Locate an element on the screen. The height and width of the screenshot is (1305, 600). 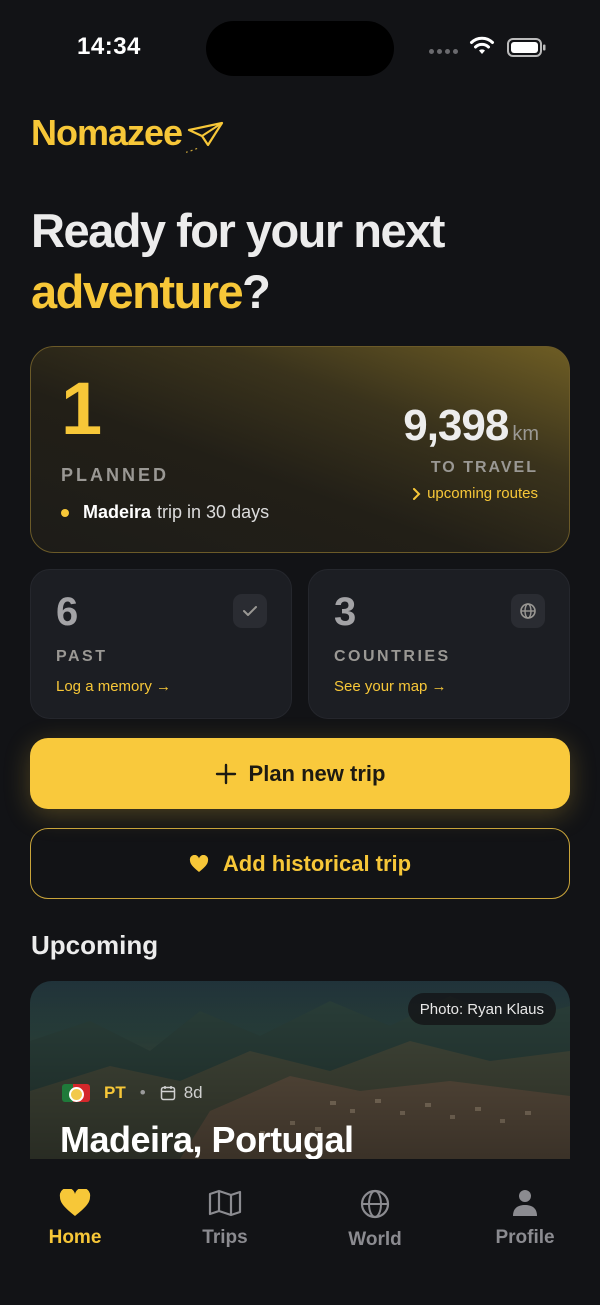
add-historical-trip-label: Add historical trip is located at coordinates (317, 863).